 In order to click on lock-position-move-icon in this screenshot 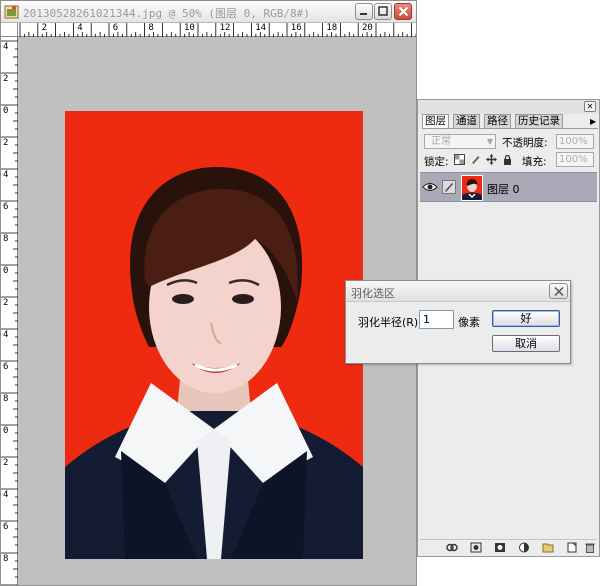, I will do `click(491, 159)`.